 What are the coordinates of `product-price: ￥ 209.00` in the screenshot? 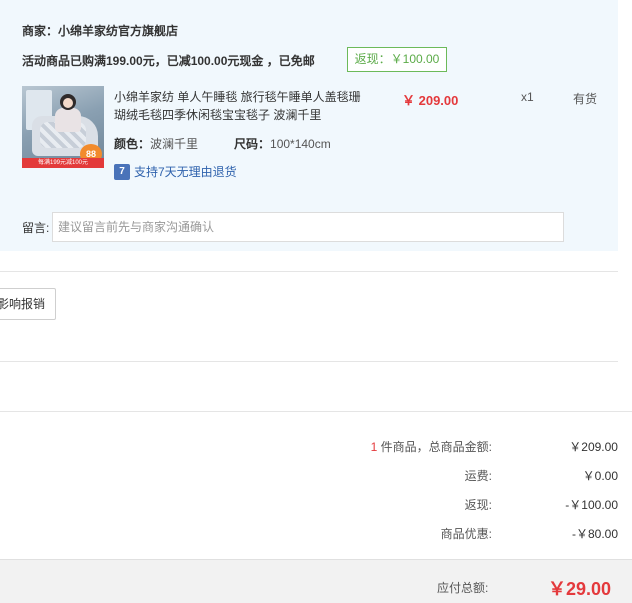 It's located at (430, 100).